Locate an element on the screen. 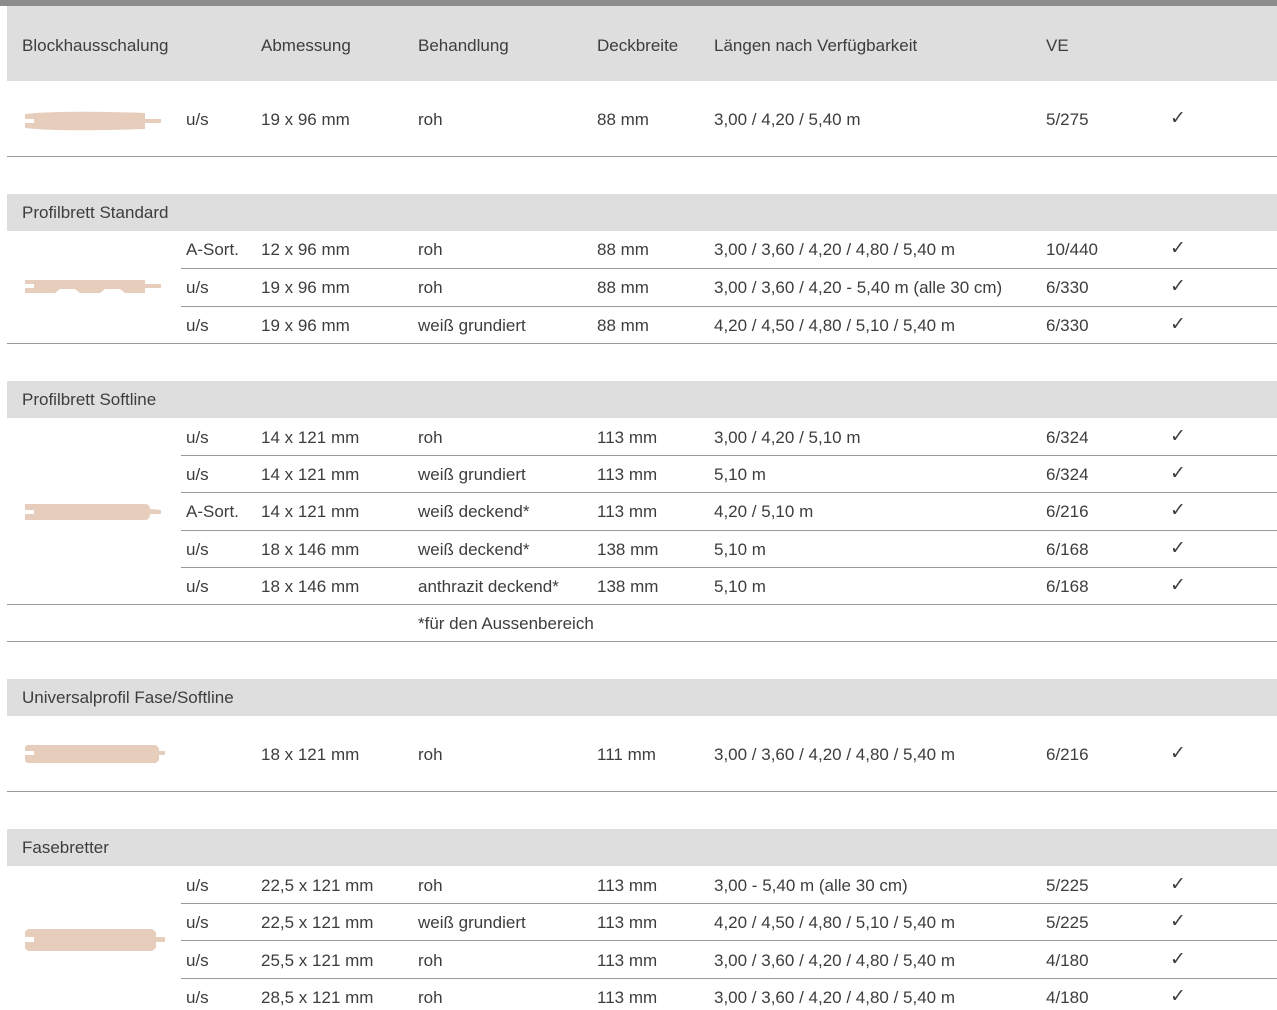  table-row-cell-size: 25,5 x 121 mm is located at coordinates (317, 960).